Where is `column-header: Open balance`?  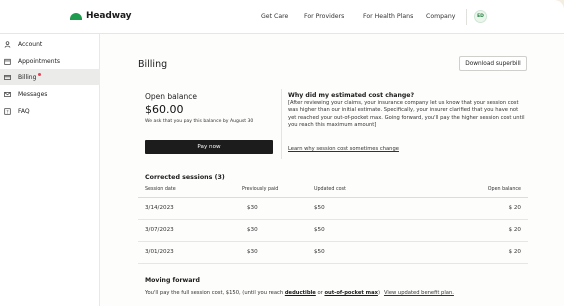
column-header: Open balance is located at coordinates (504, 189).